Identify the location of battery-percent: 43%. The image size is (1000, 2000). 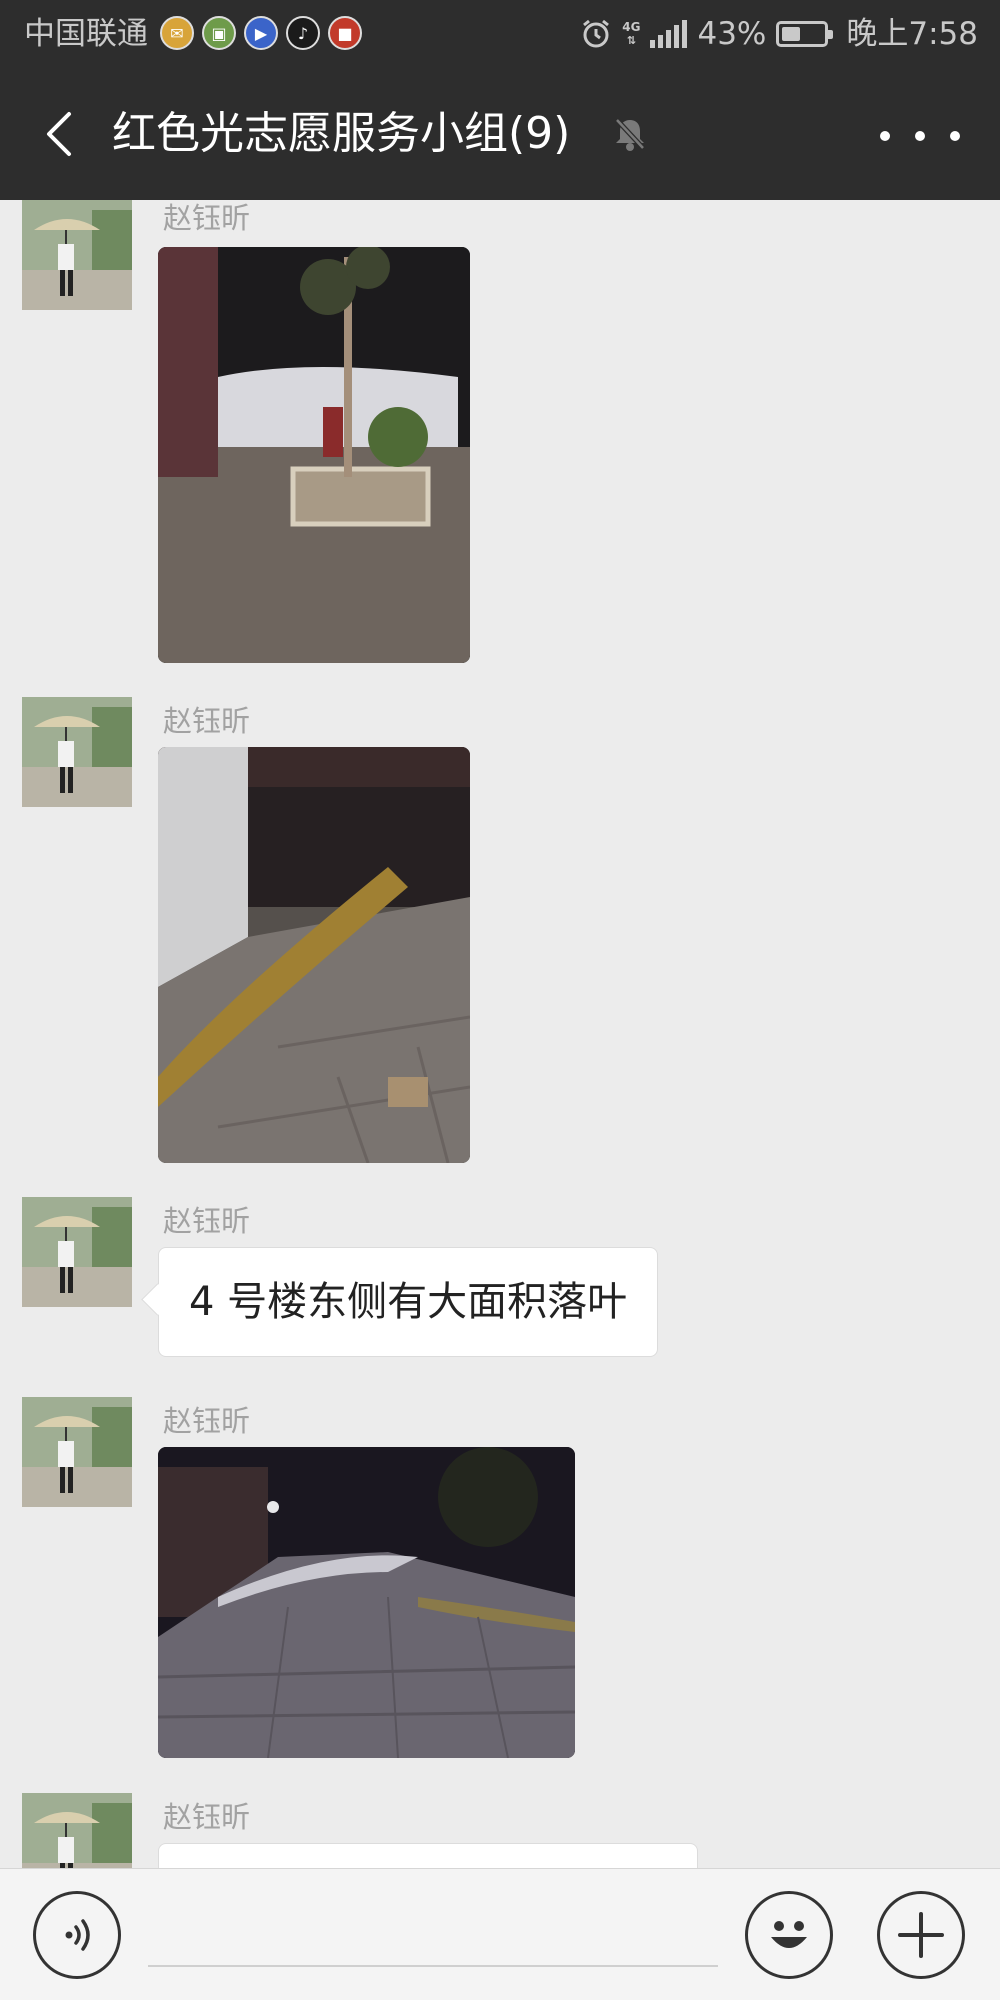
(732, 34).